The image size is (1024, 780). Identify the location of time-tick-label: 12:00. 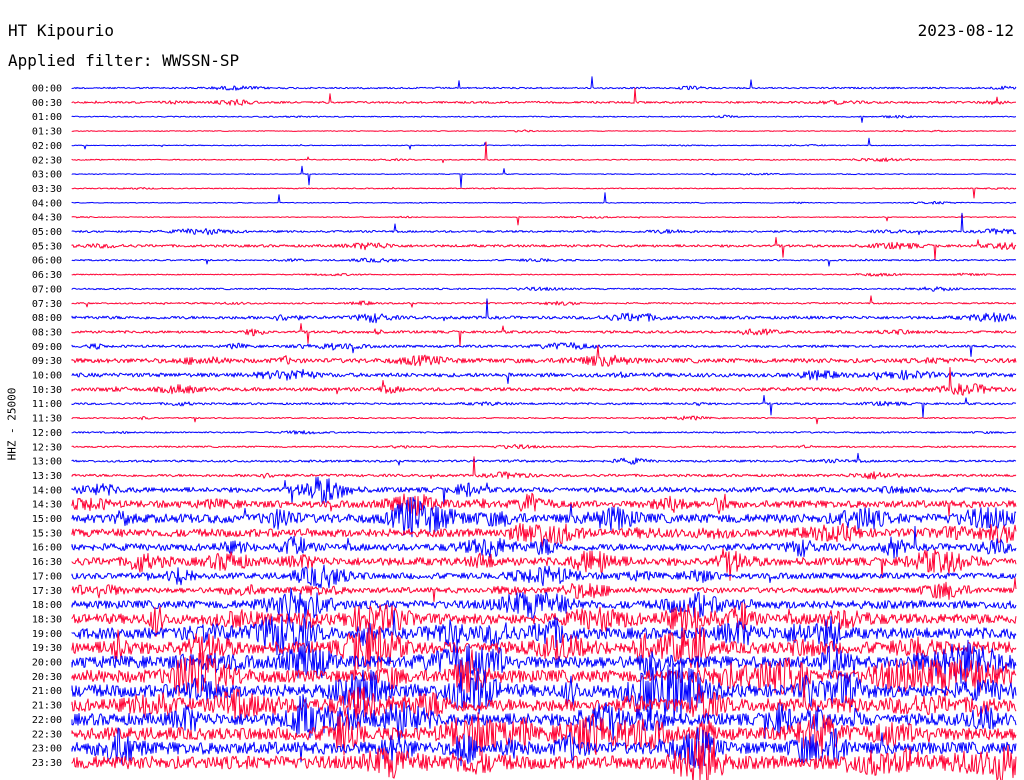
(47, 433).